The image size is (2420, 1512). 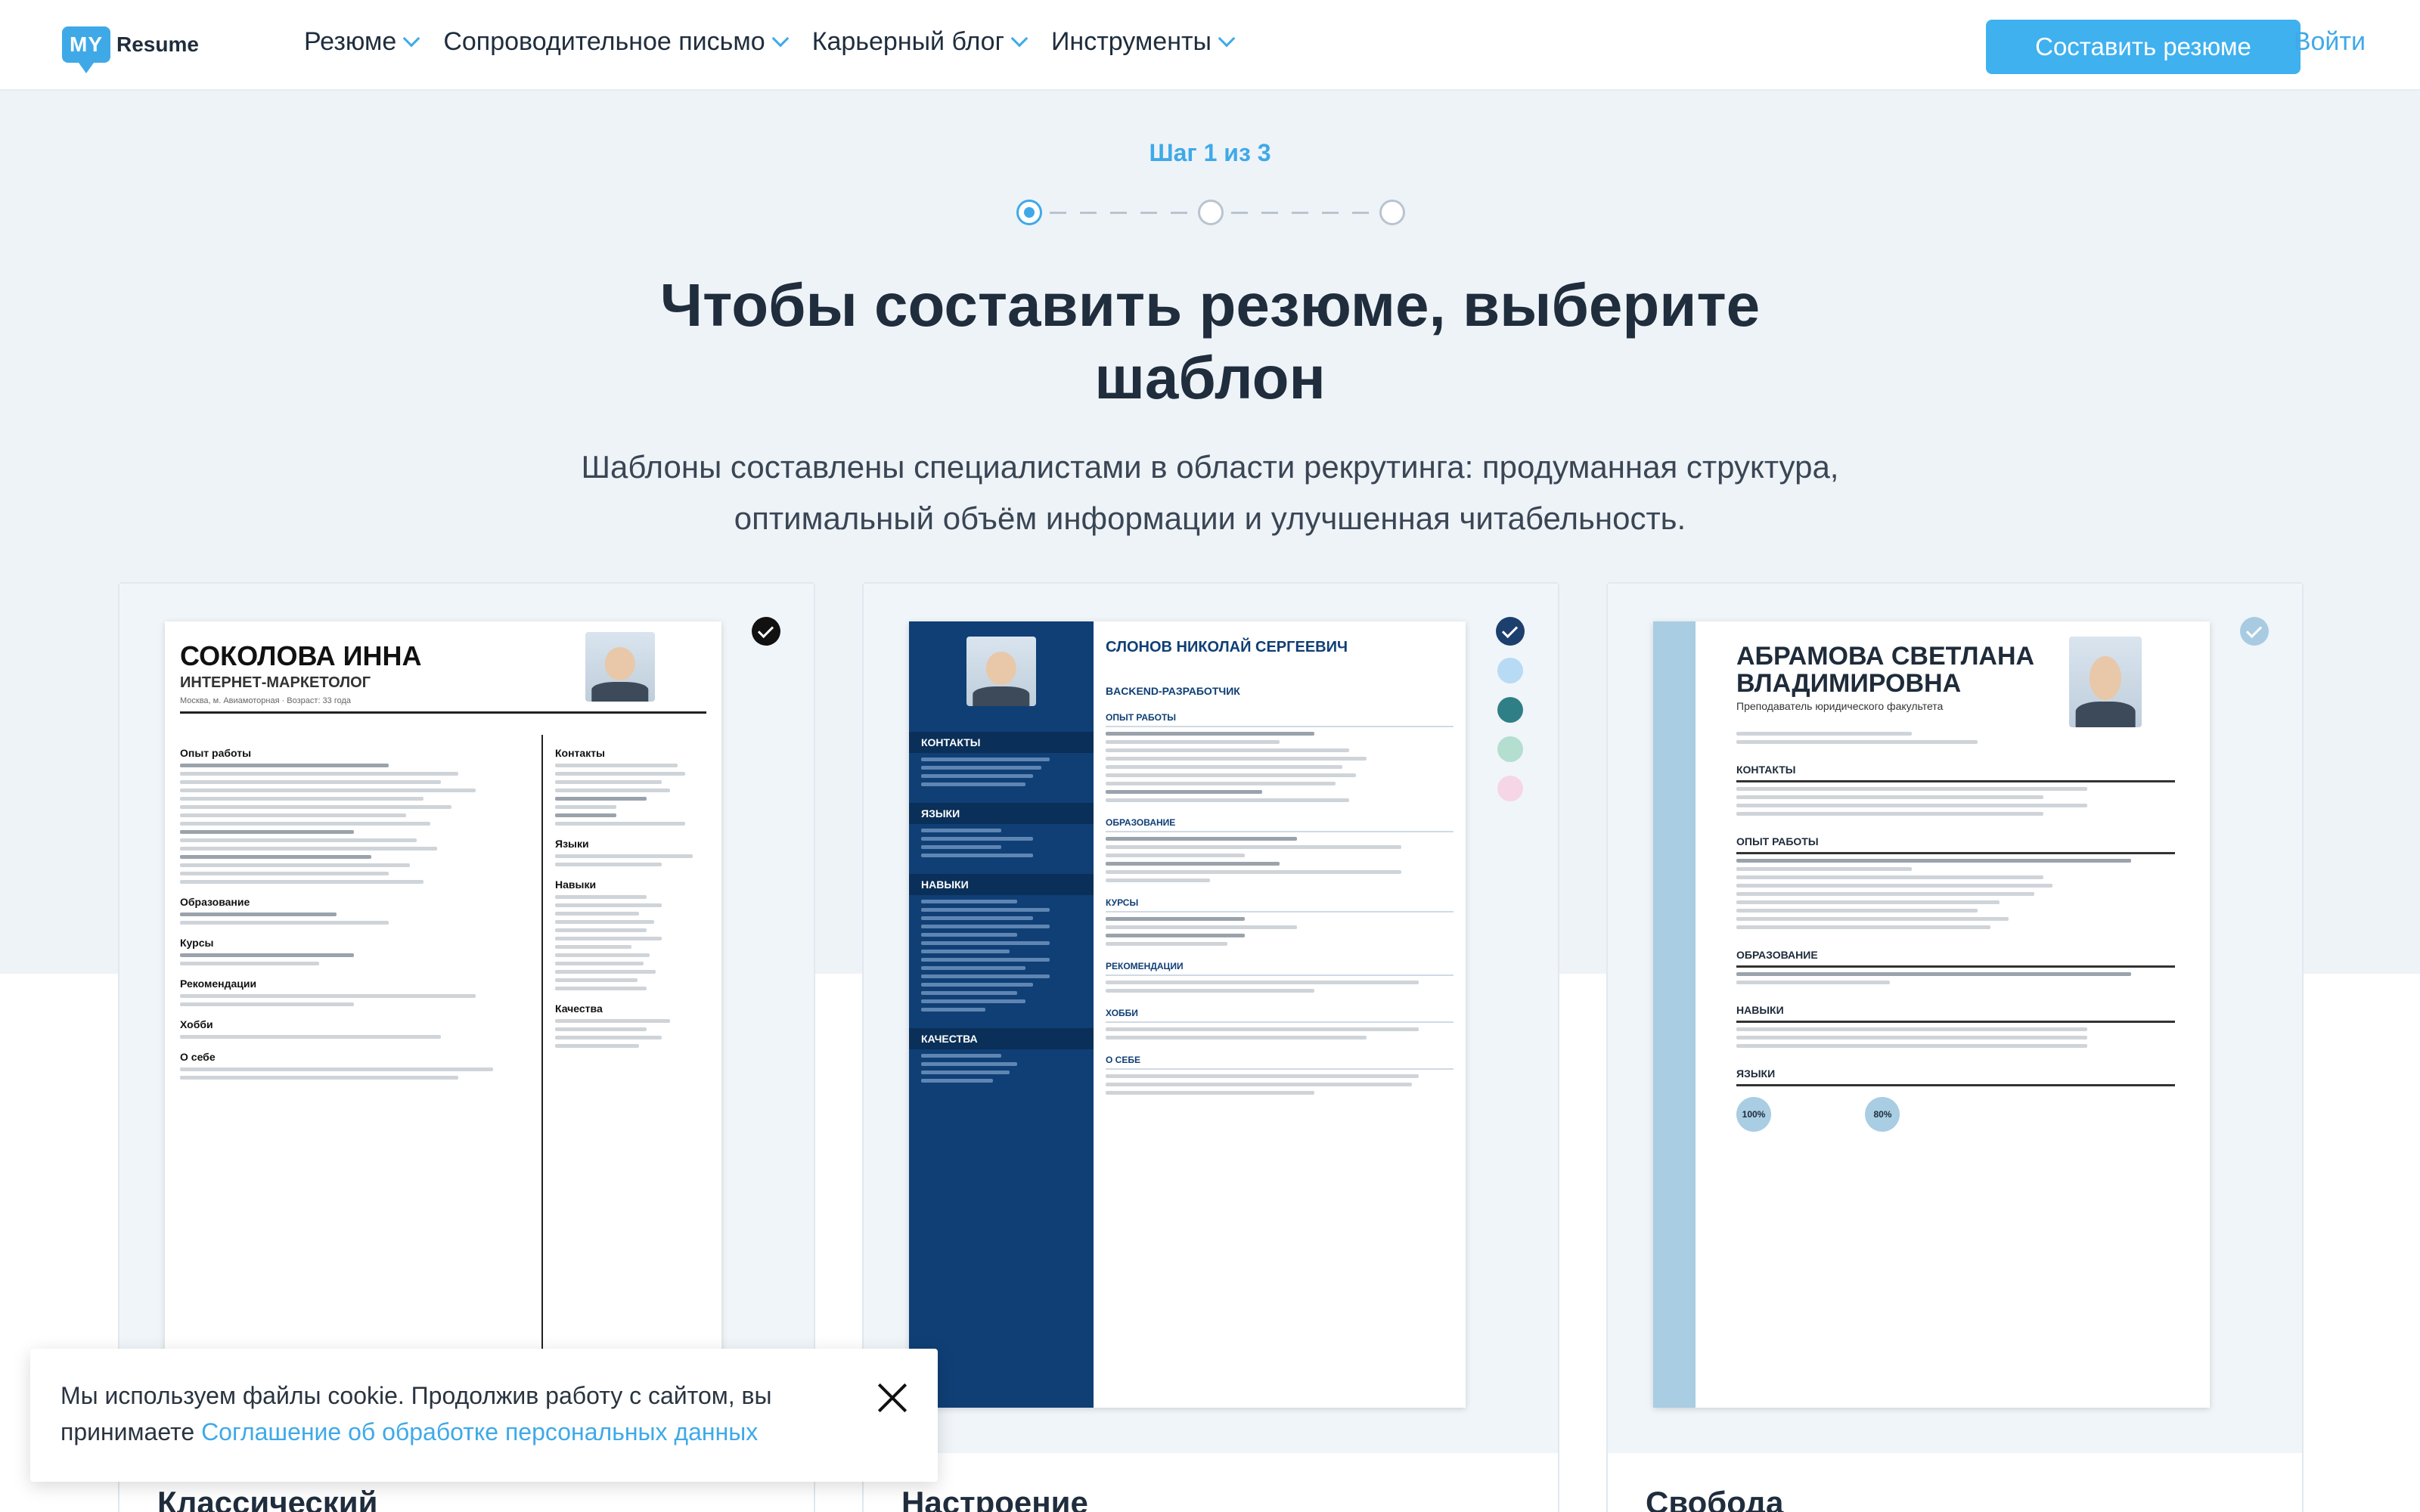 What do you see at coordinates (216, 753) in the screenshot?
I see `resume-section-title: Опыт работы` at bounding box center [216, 753].